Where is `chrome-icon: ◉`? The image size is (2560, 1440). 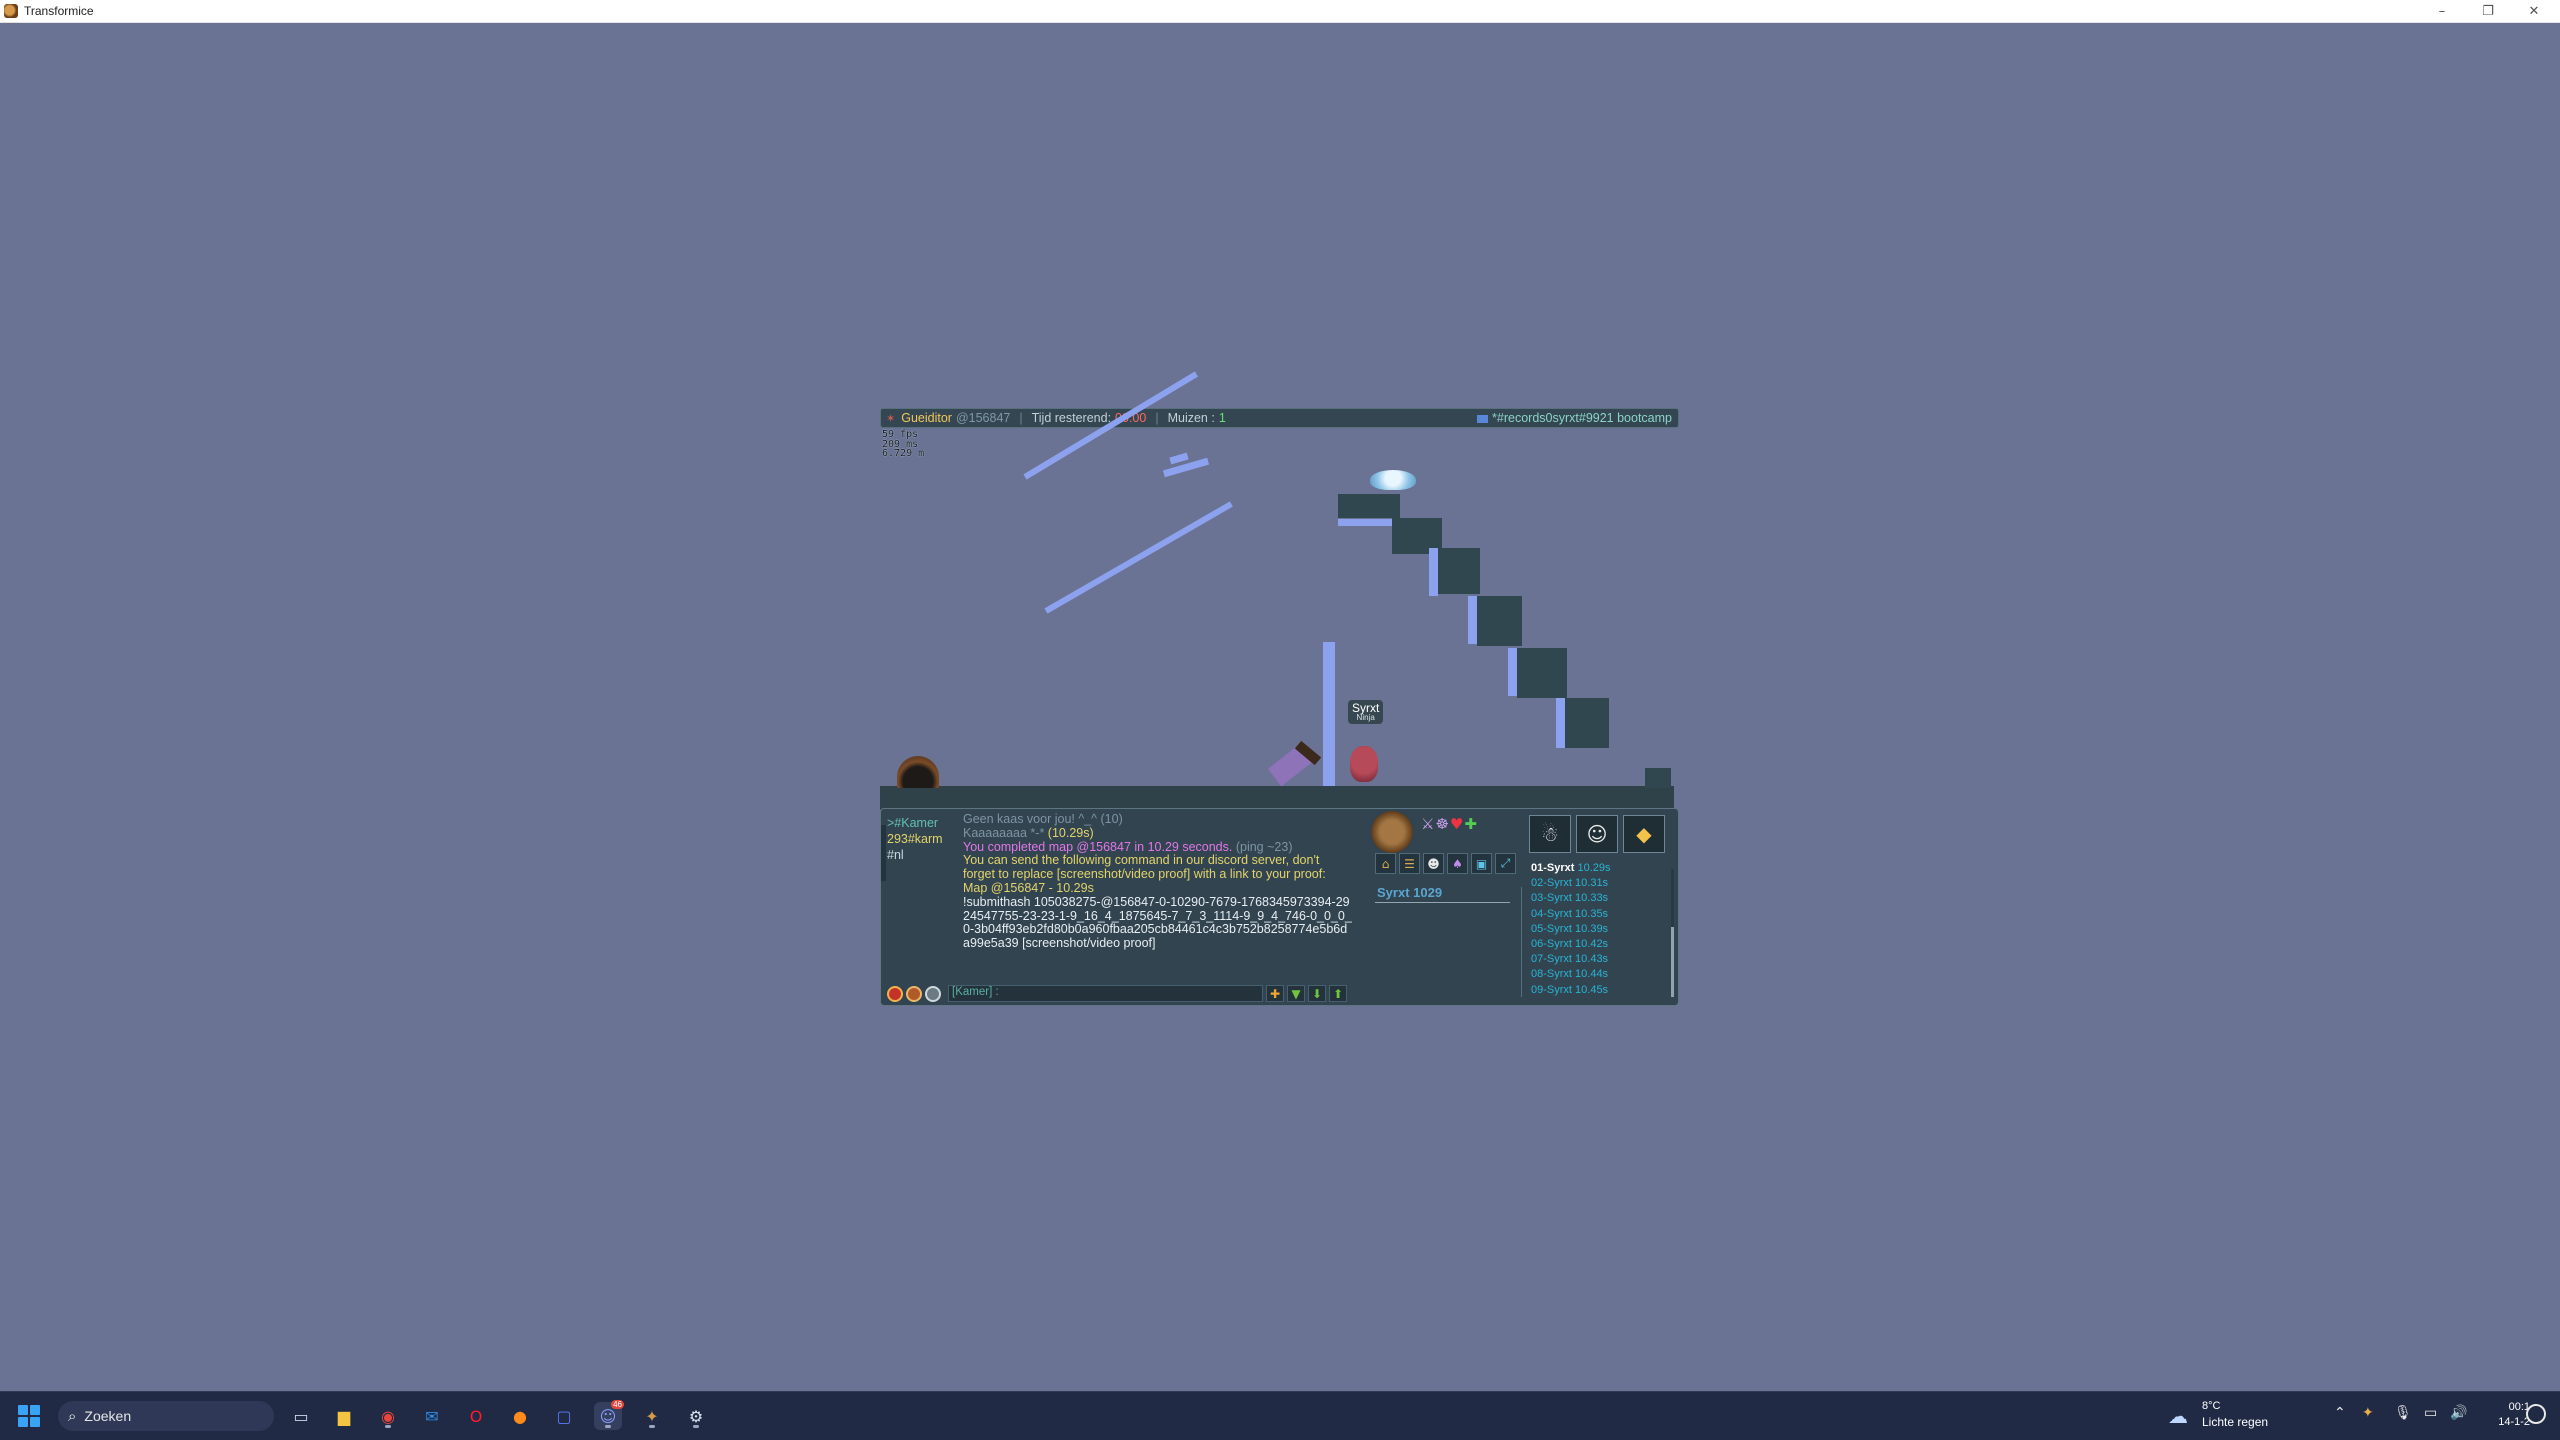
chrome-icon: ◉ is located at coordinates (388, 1416).